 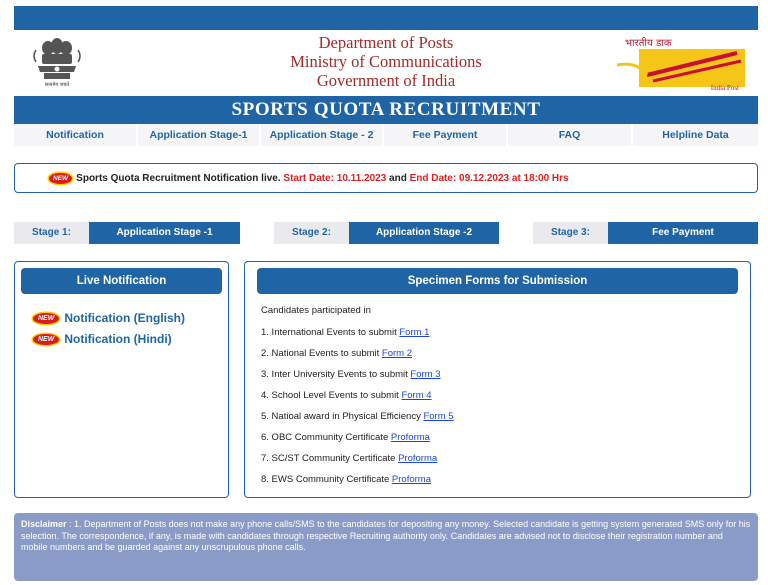 What do you see at coordinates (446, 135) in the screenshot?
I see `nav-fee-payment: Fee Payment` at bounding box center [446, 135].